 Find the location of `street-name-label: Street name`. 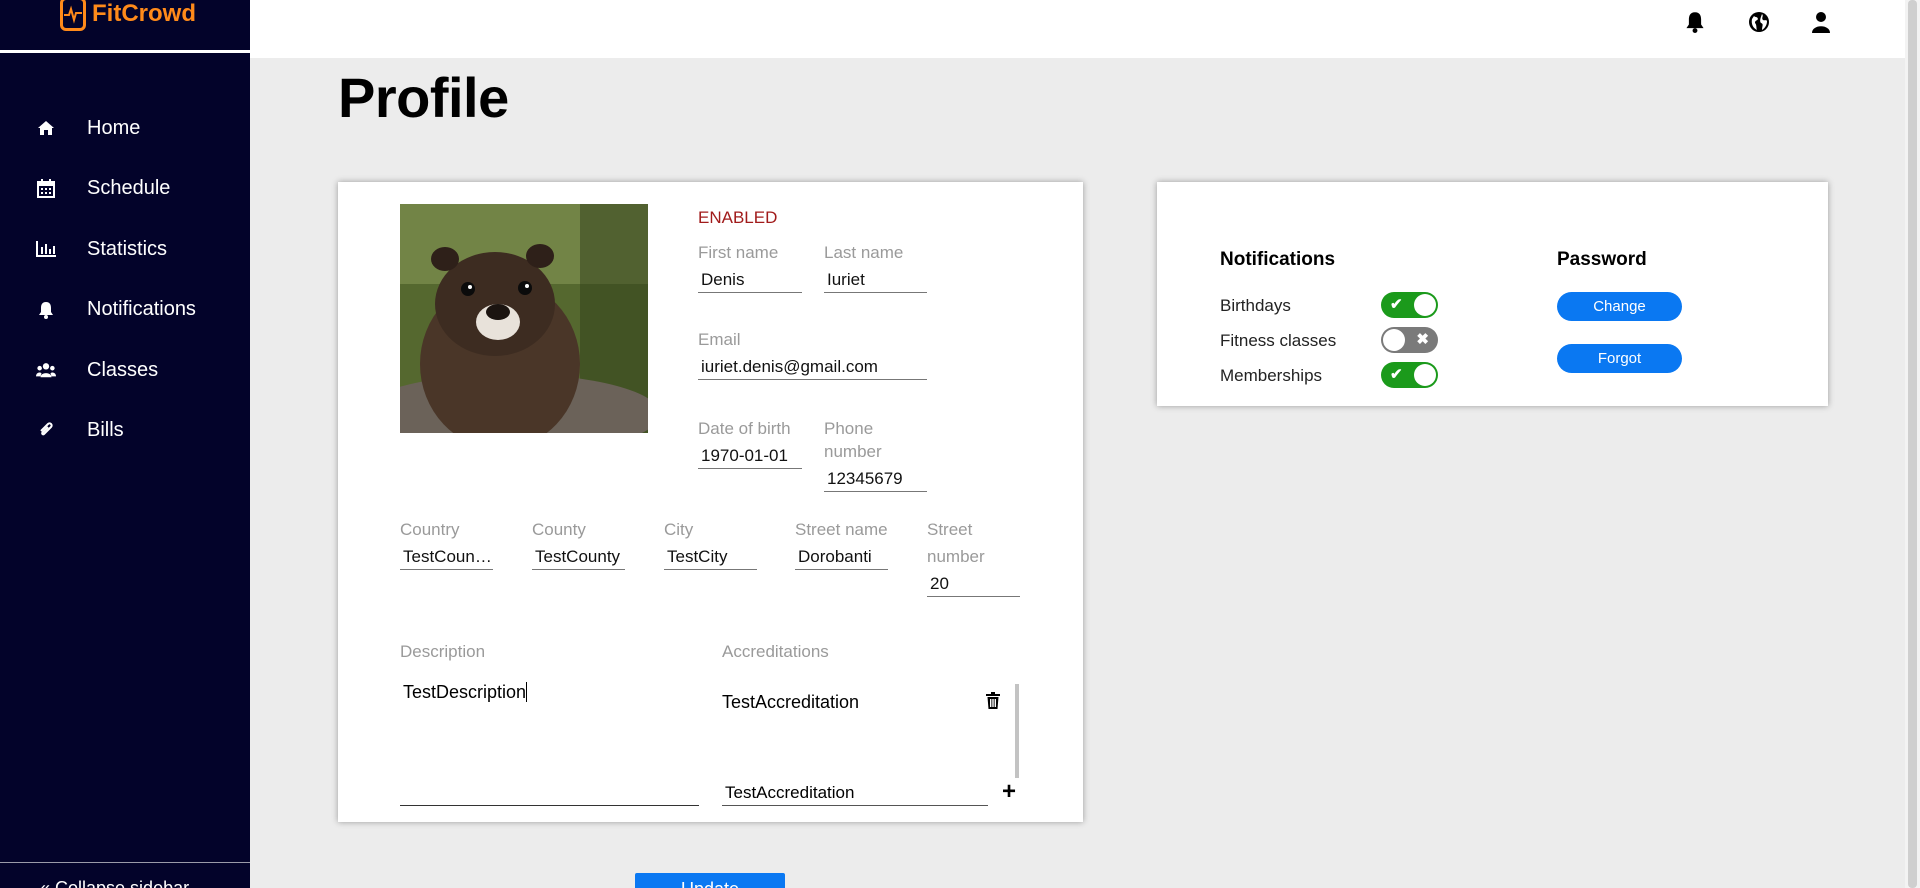

street-name-label: Street name is located at coordinates (841, 529).